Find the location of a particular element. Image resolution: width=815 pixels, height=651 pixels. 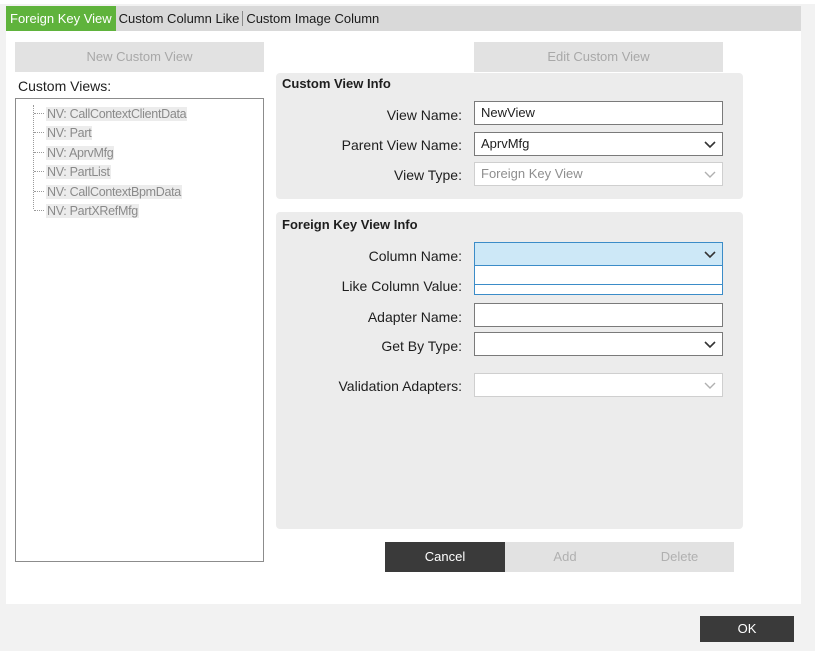

tree-item-label: NV: CallContextClientData is located at coordinates (117, 113).